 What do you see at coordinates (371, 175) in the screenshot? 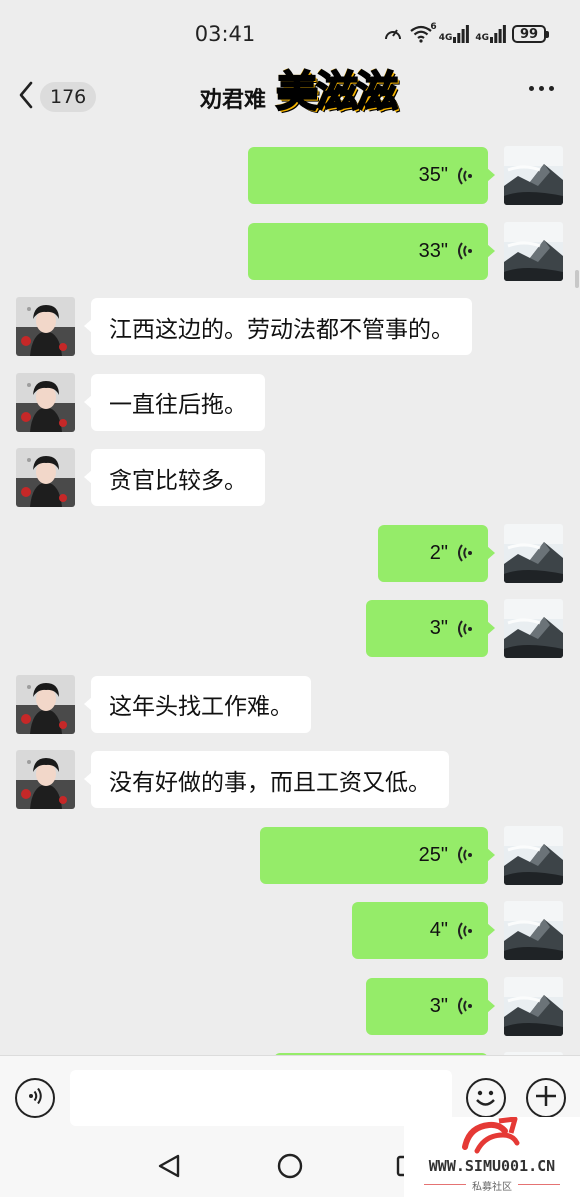
I see `voice-message-bubble: 35"` at bounding box center [371, 175].